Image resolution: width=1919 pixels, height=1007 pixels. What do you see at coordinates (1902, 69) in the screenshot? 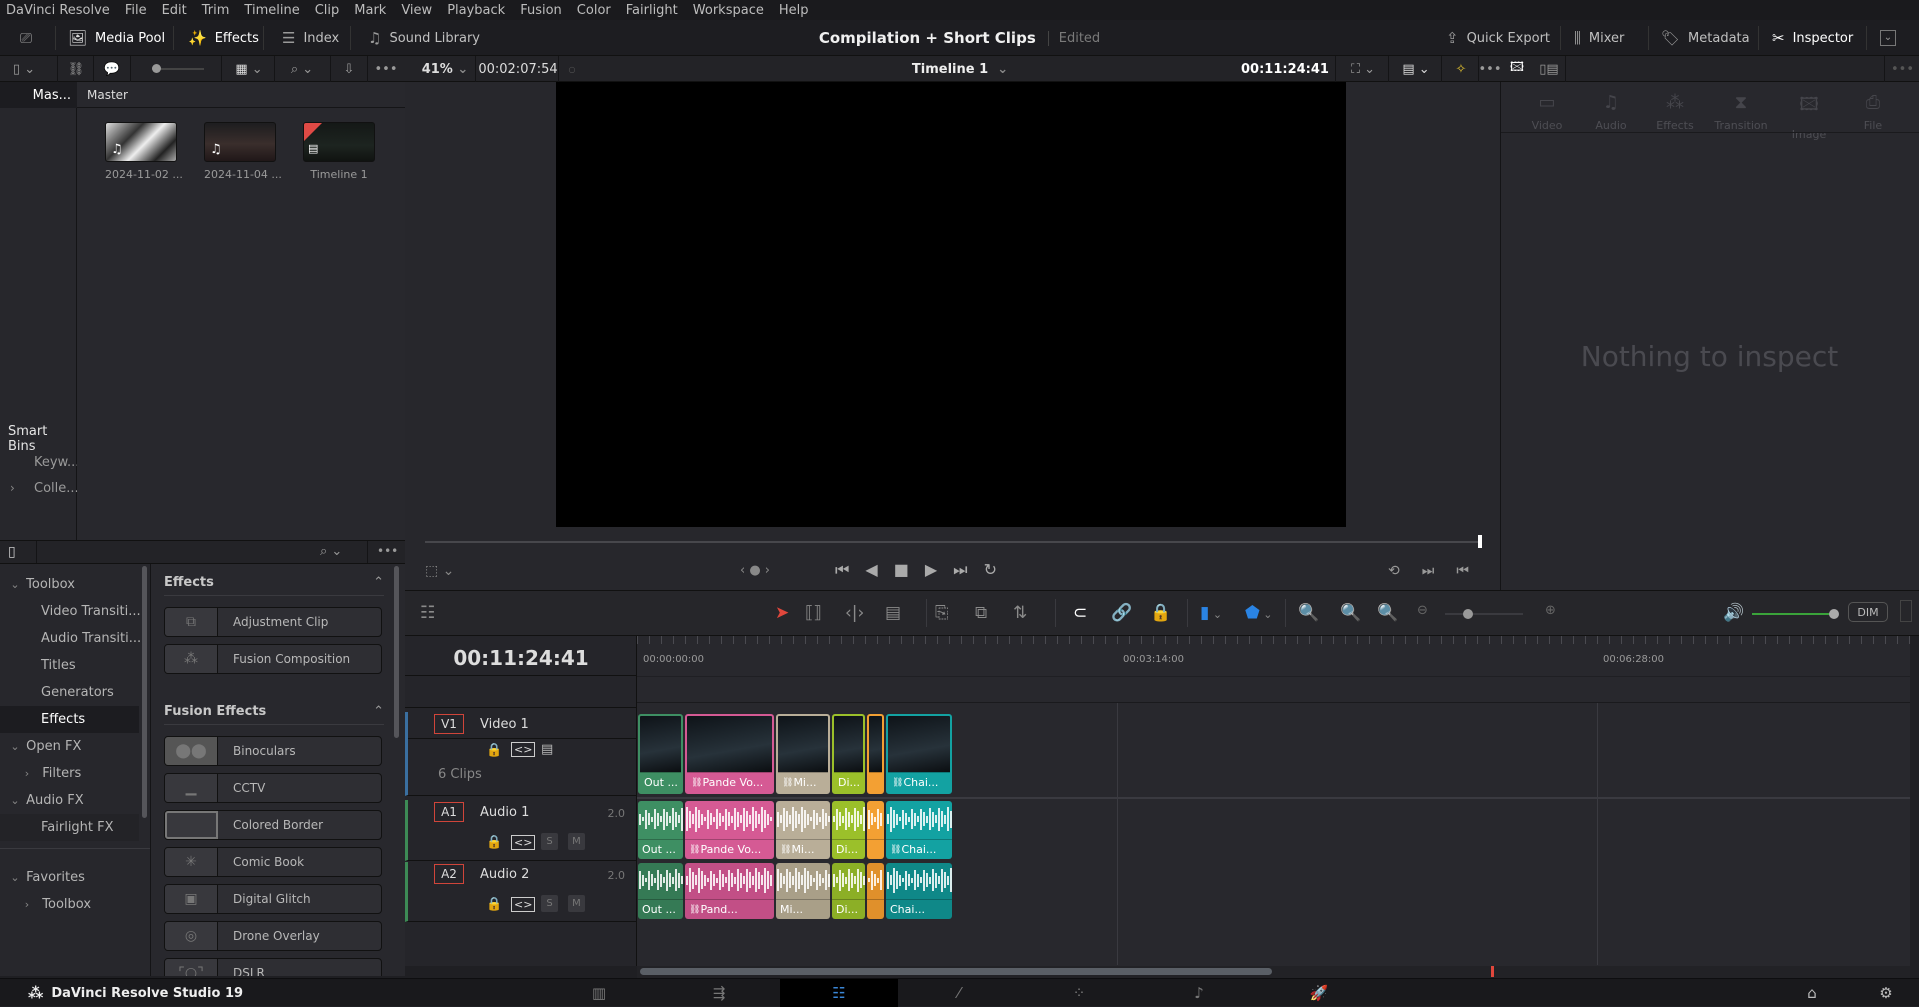
I see `inspector-more-button: •••` at bounding box center [1902, 69].